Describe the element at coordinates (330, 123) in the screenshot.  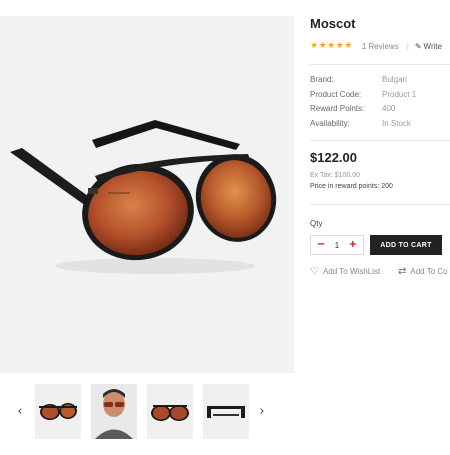
I see `meta-label: Availability:` at that location.